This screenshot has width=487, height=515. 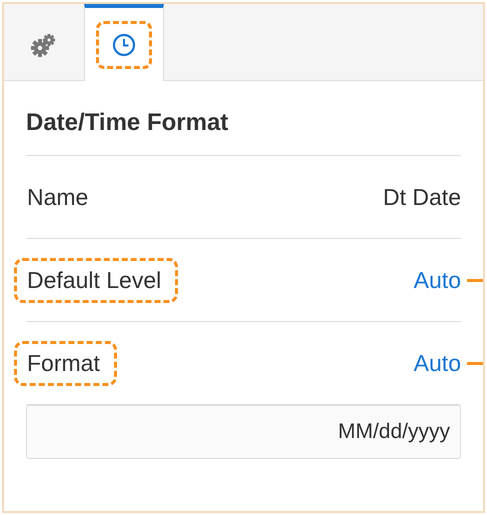 What do you see at coordinates (65, 363) in the screenshot?
I see `property-label: Format` at bounding box center [65, 363].